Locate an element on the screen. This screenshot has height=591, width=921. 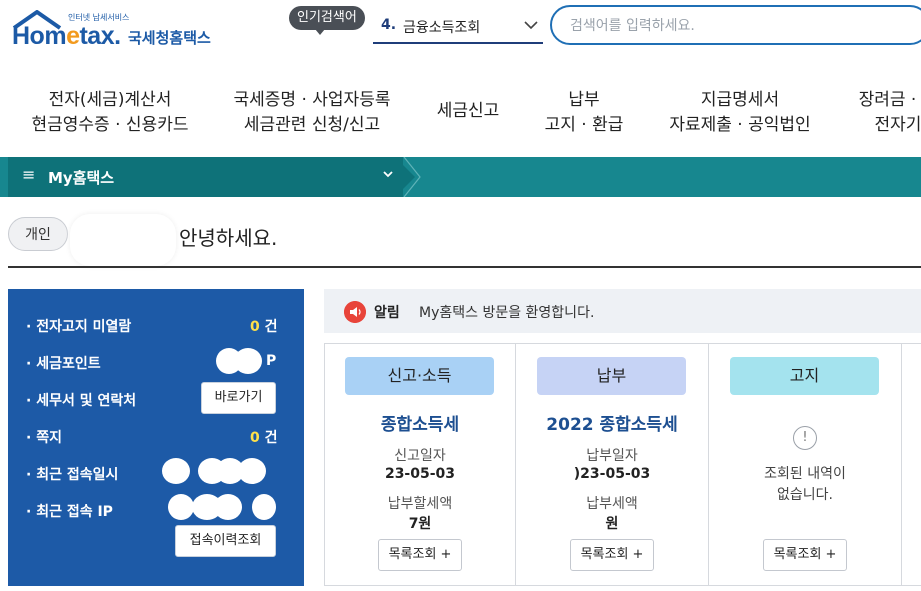
card-partial is located at coordinates (911, 464).